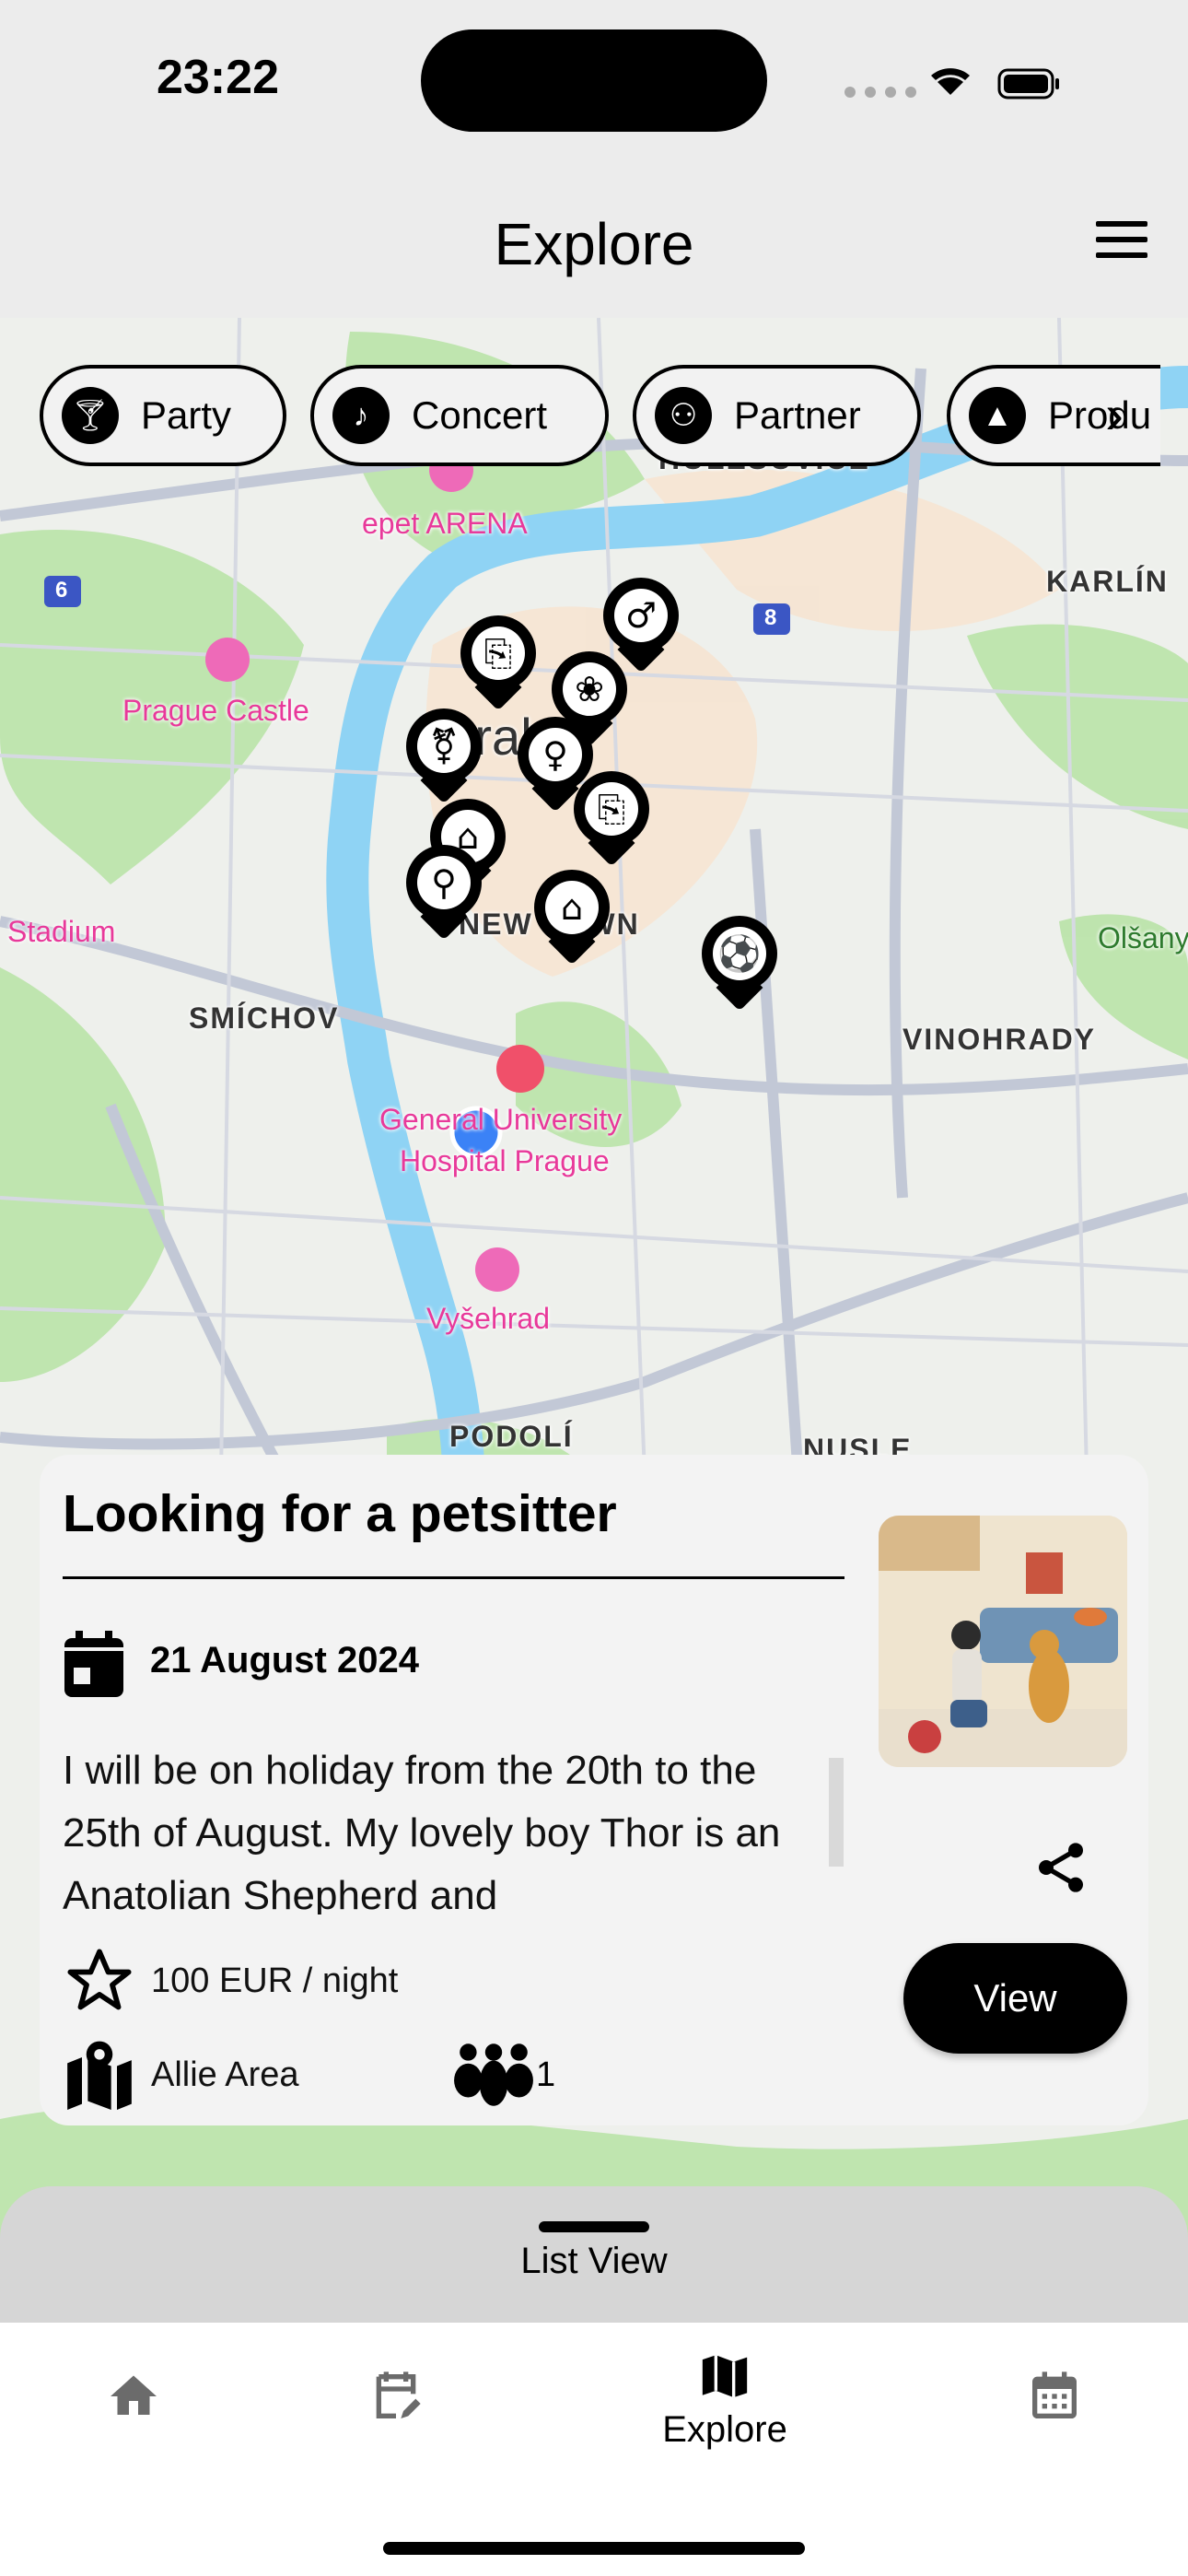 This screenshot has width=1188, height=2576. I want to click on dynamic-island, so click(594, 80).